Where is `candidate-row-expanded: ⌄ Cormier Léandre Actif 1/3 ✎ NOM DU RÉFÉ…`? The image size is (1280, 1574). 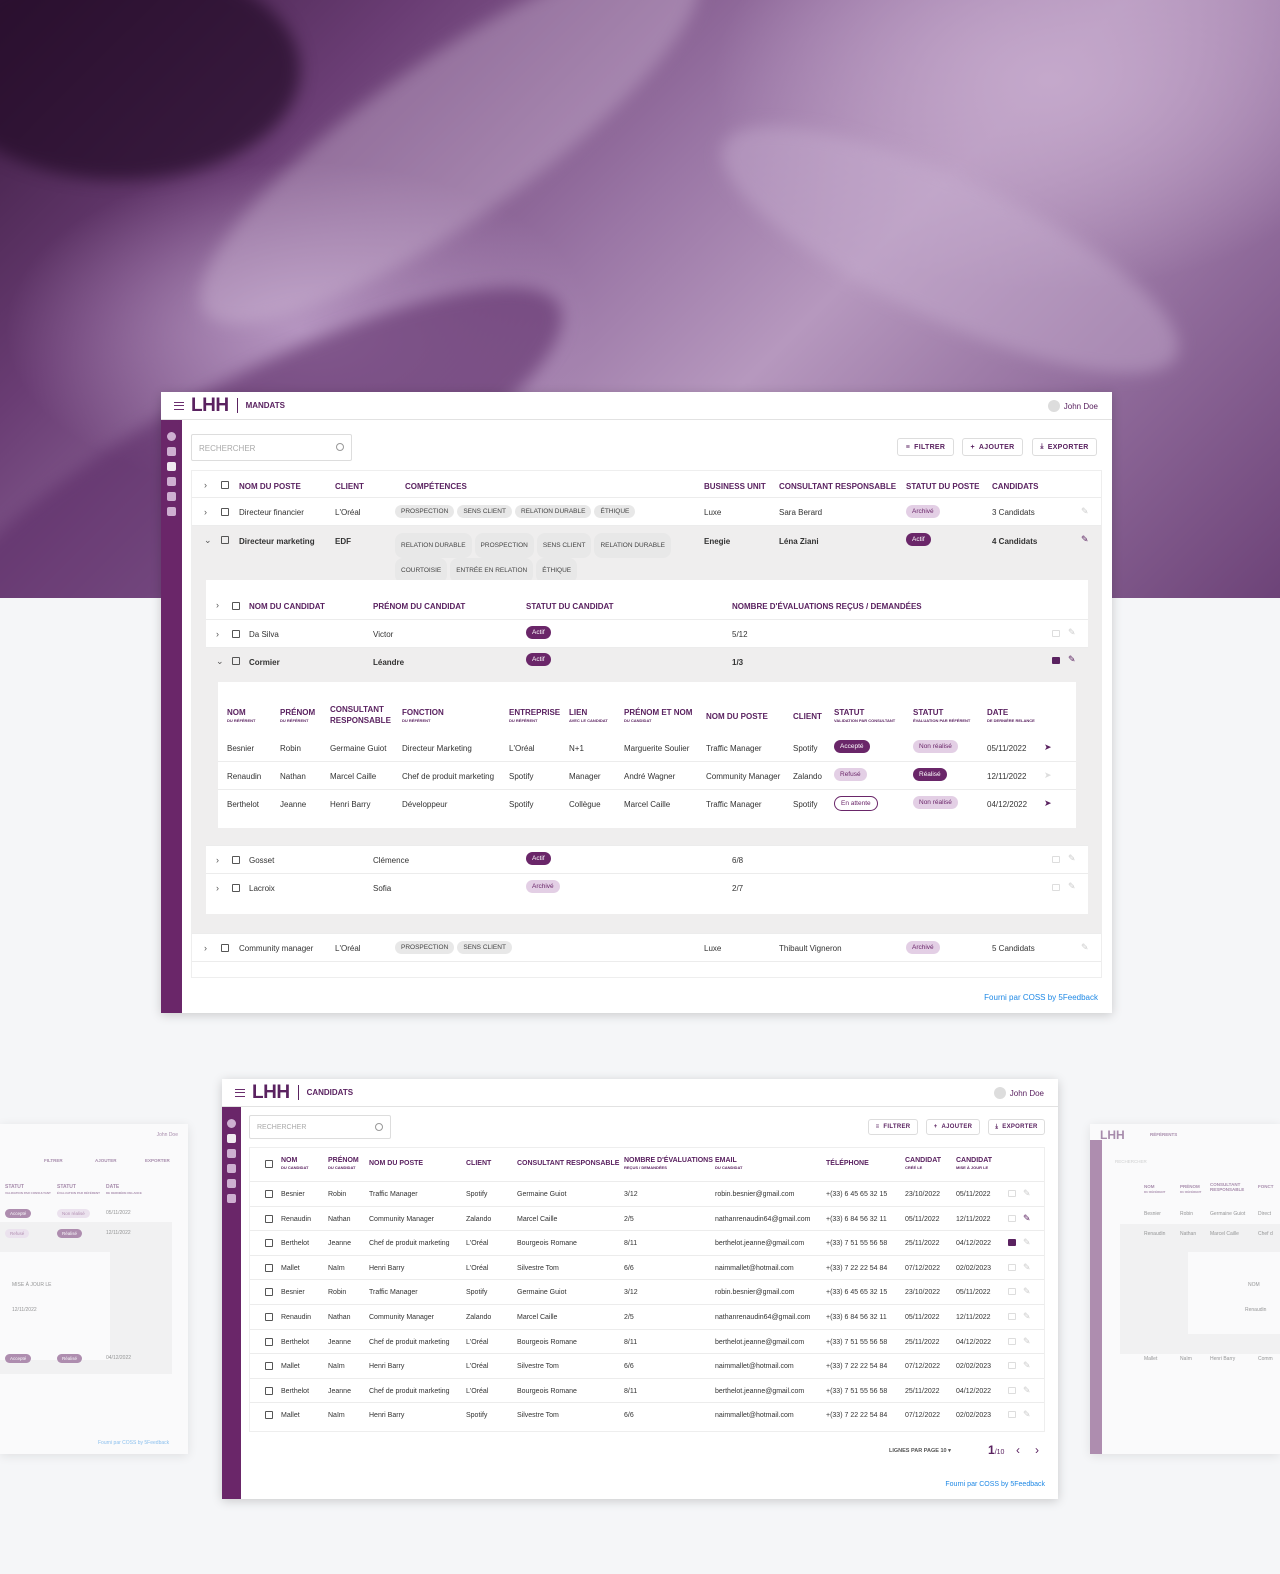
candidate-row-expanded: ⌄ Cormier Léandre Actif 1/3 ✎ NOM DU RÉFÉ… is located at coordinates (647, 747).